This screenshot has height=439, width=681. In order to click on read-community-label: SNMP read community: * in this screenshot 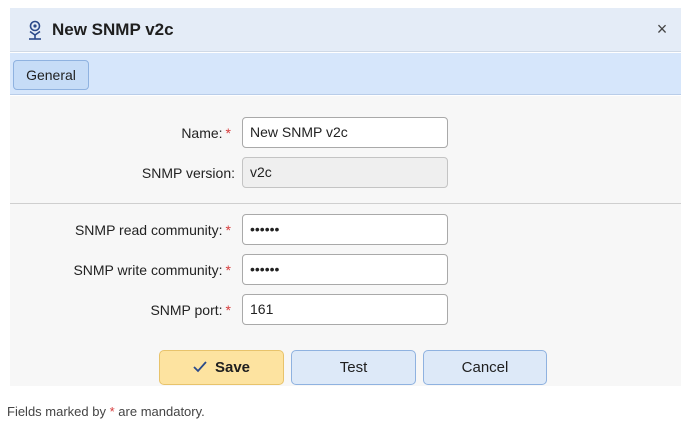, I will do `click(152, 230)`.